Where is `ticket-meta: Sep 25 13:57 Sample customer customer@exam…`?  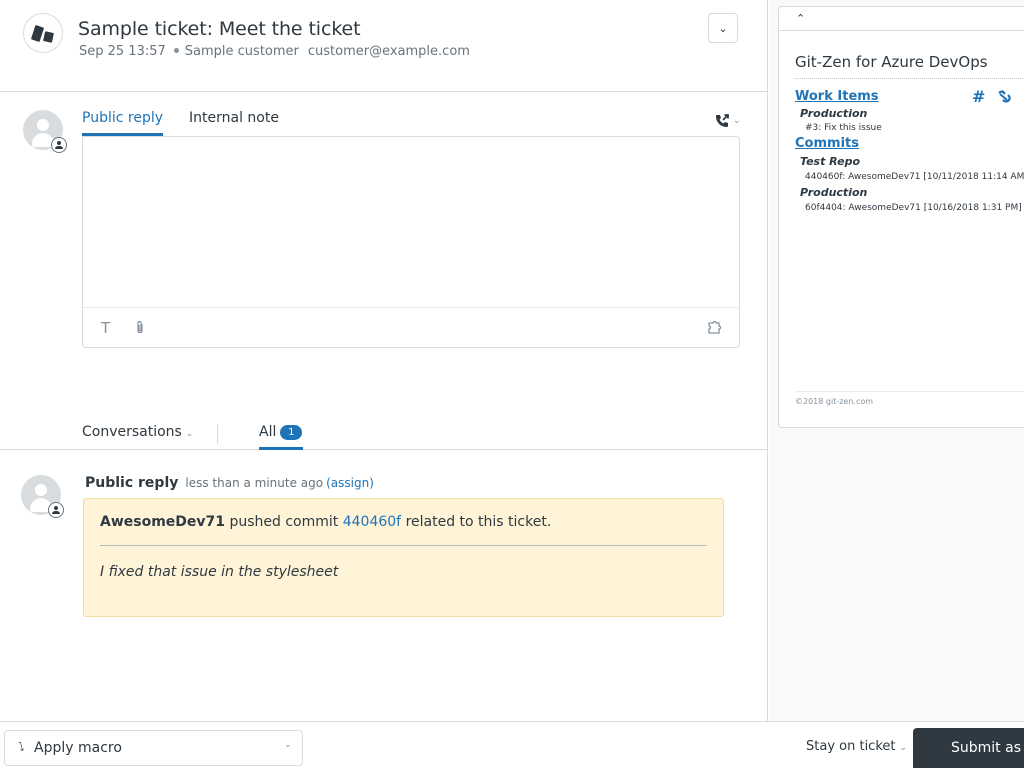 ticket-meta: Sep 25 13:57 Sample customer customer@exam… is located at coordinates (274, 51).